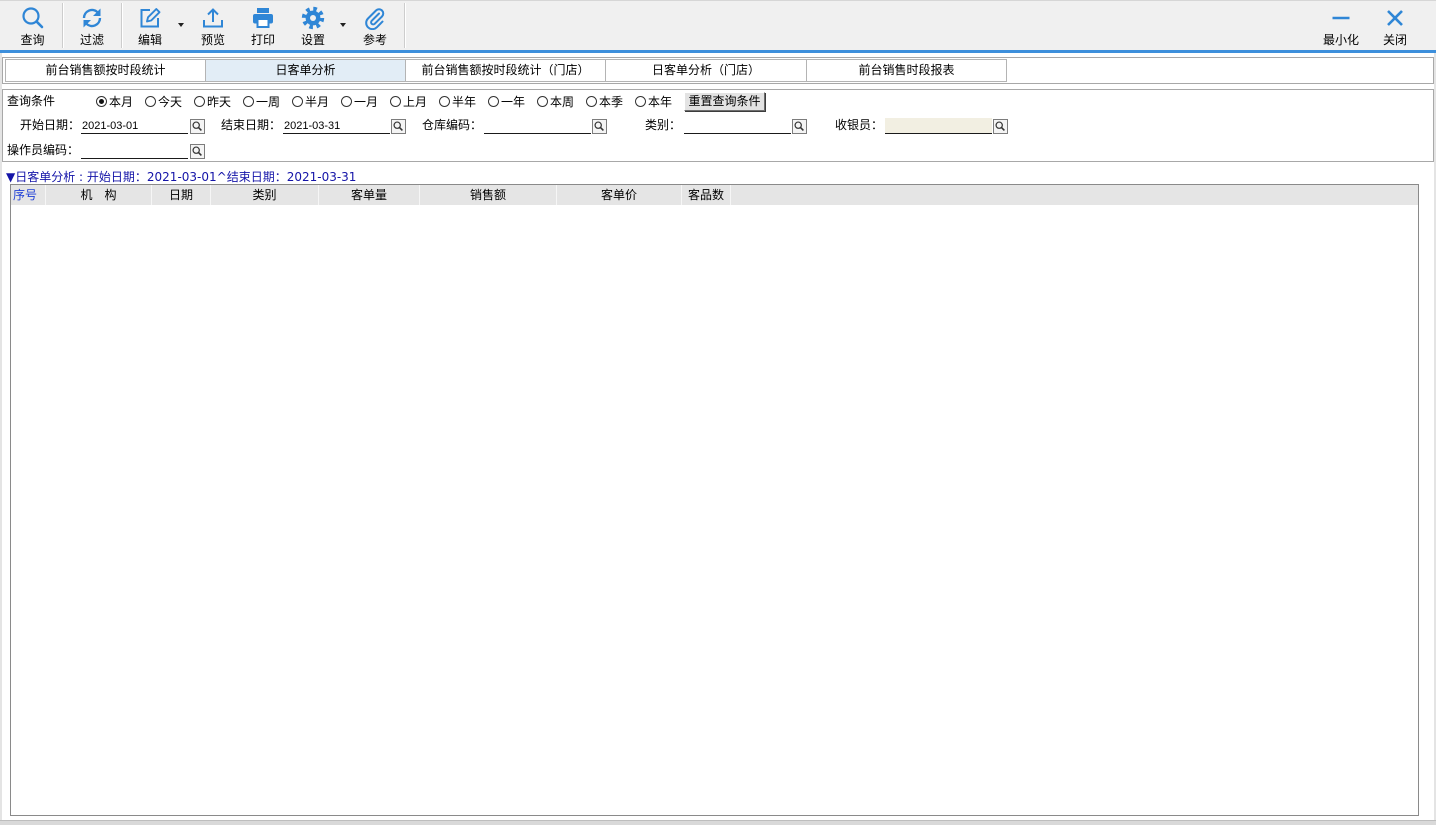  I want to click on period-radio-half-month: 半月, so click(316, 101).